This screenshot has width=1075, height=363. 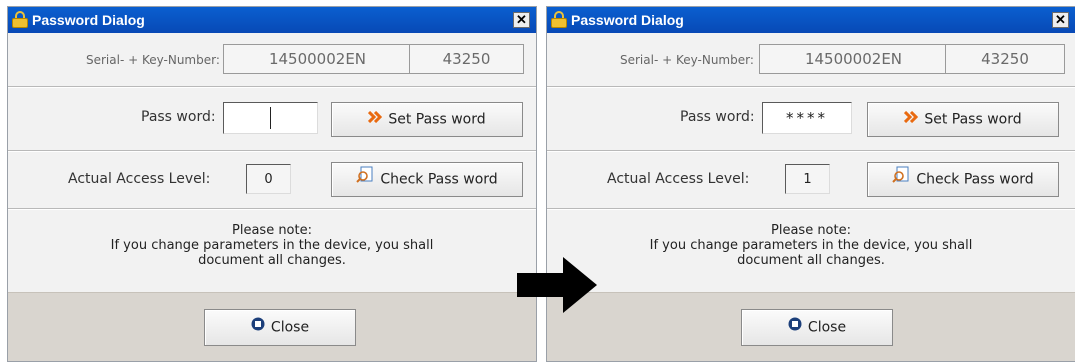 I want to click on access-level-field: 1, so click(x=807, y=179).